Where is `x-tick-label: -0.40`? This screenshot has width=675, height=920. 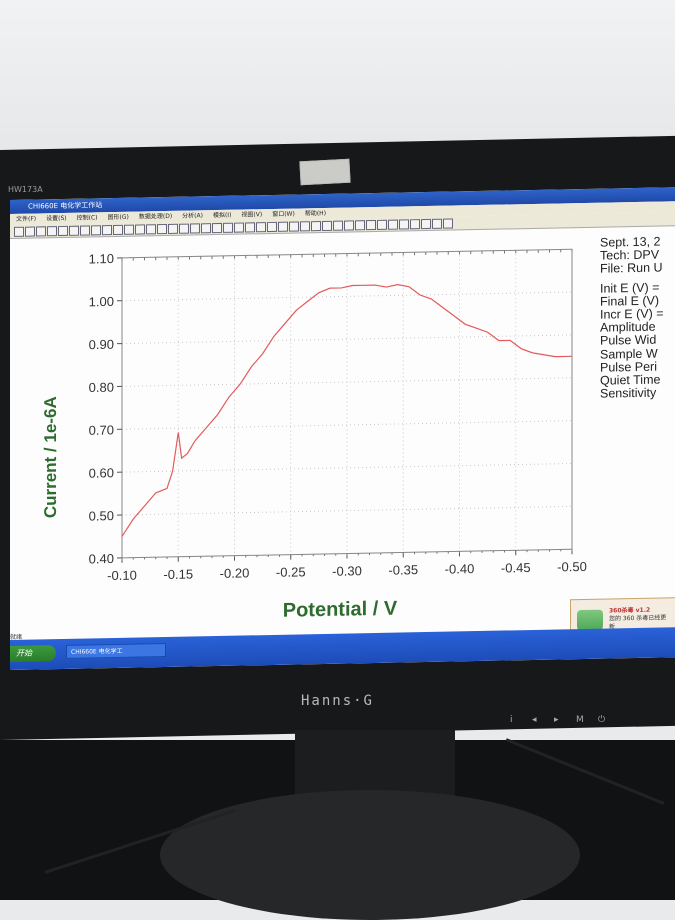 x-tick-label: -0.40 is located at coordinates (460, 569).